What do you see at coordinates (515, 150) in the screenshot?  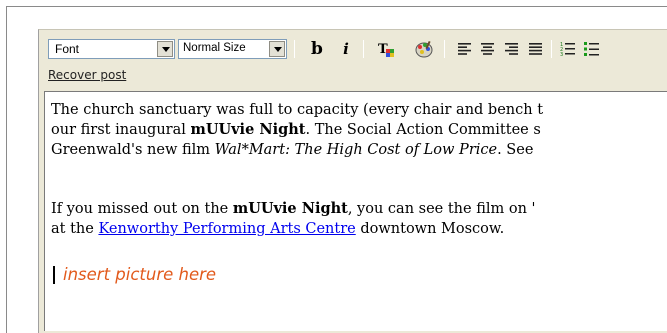 I see `text-run: . See` at bounding box center [515, 150].